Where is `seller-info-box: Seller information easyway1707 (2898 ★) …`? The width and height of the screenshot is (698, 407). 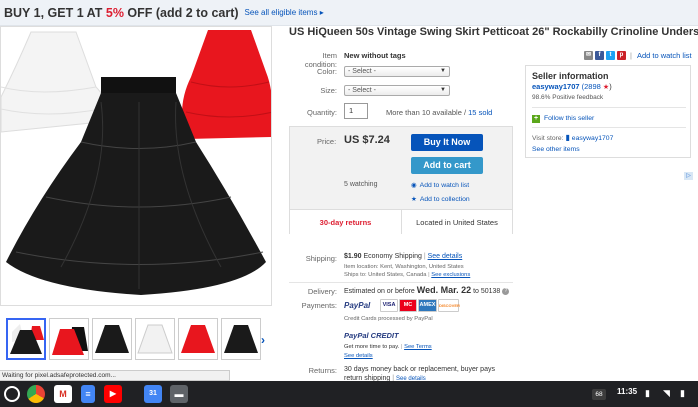
seller-info-box: Seller information easyway1707 (2898 ★) … is located at coordinates (608, 111).